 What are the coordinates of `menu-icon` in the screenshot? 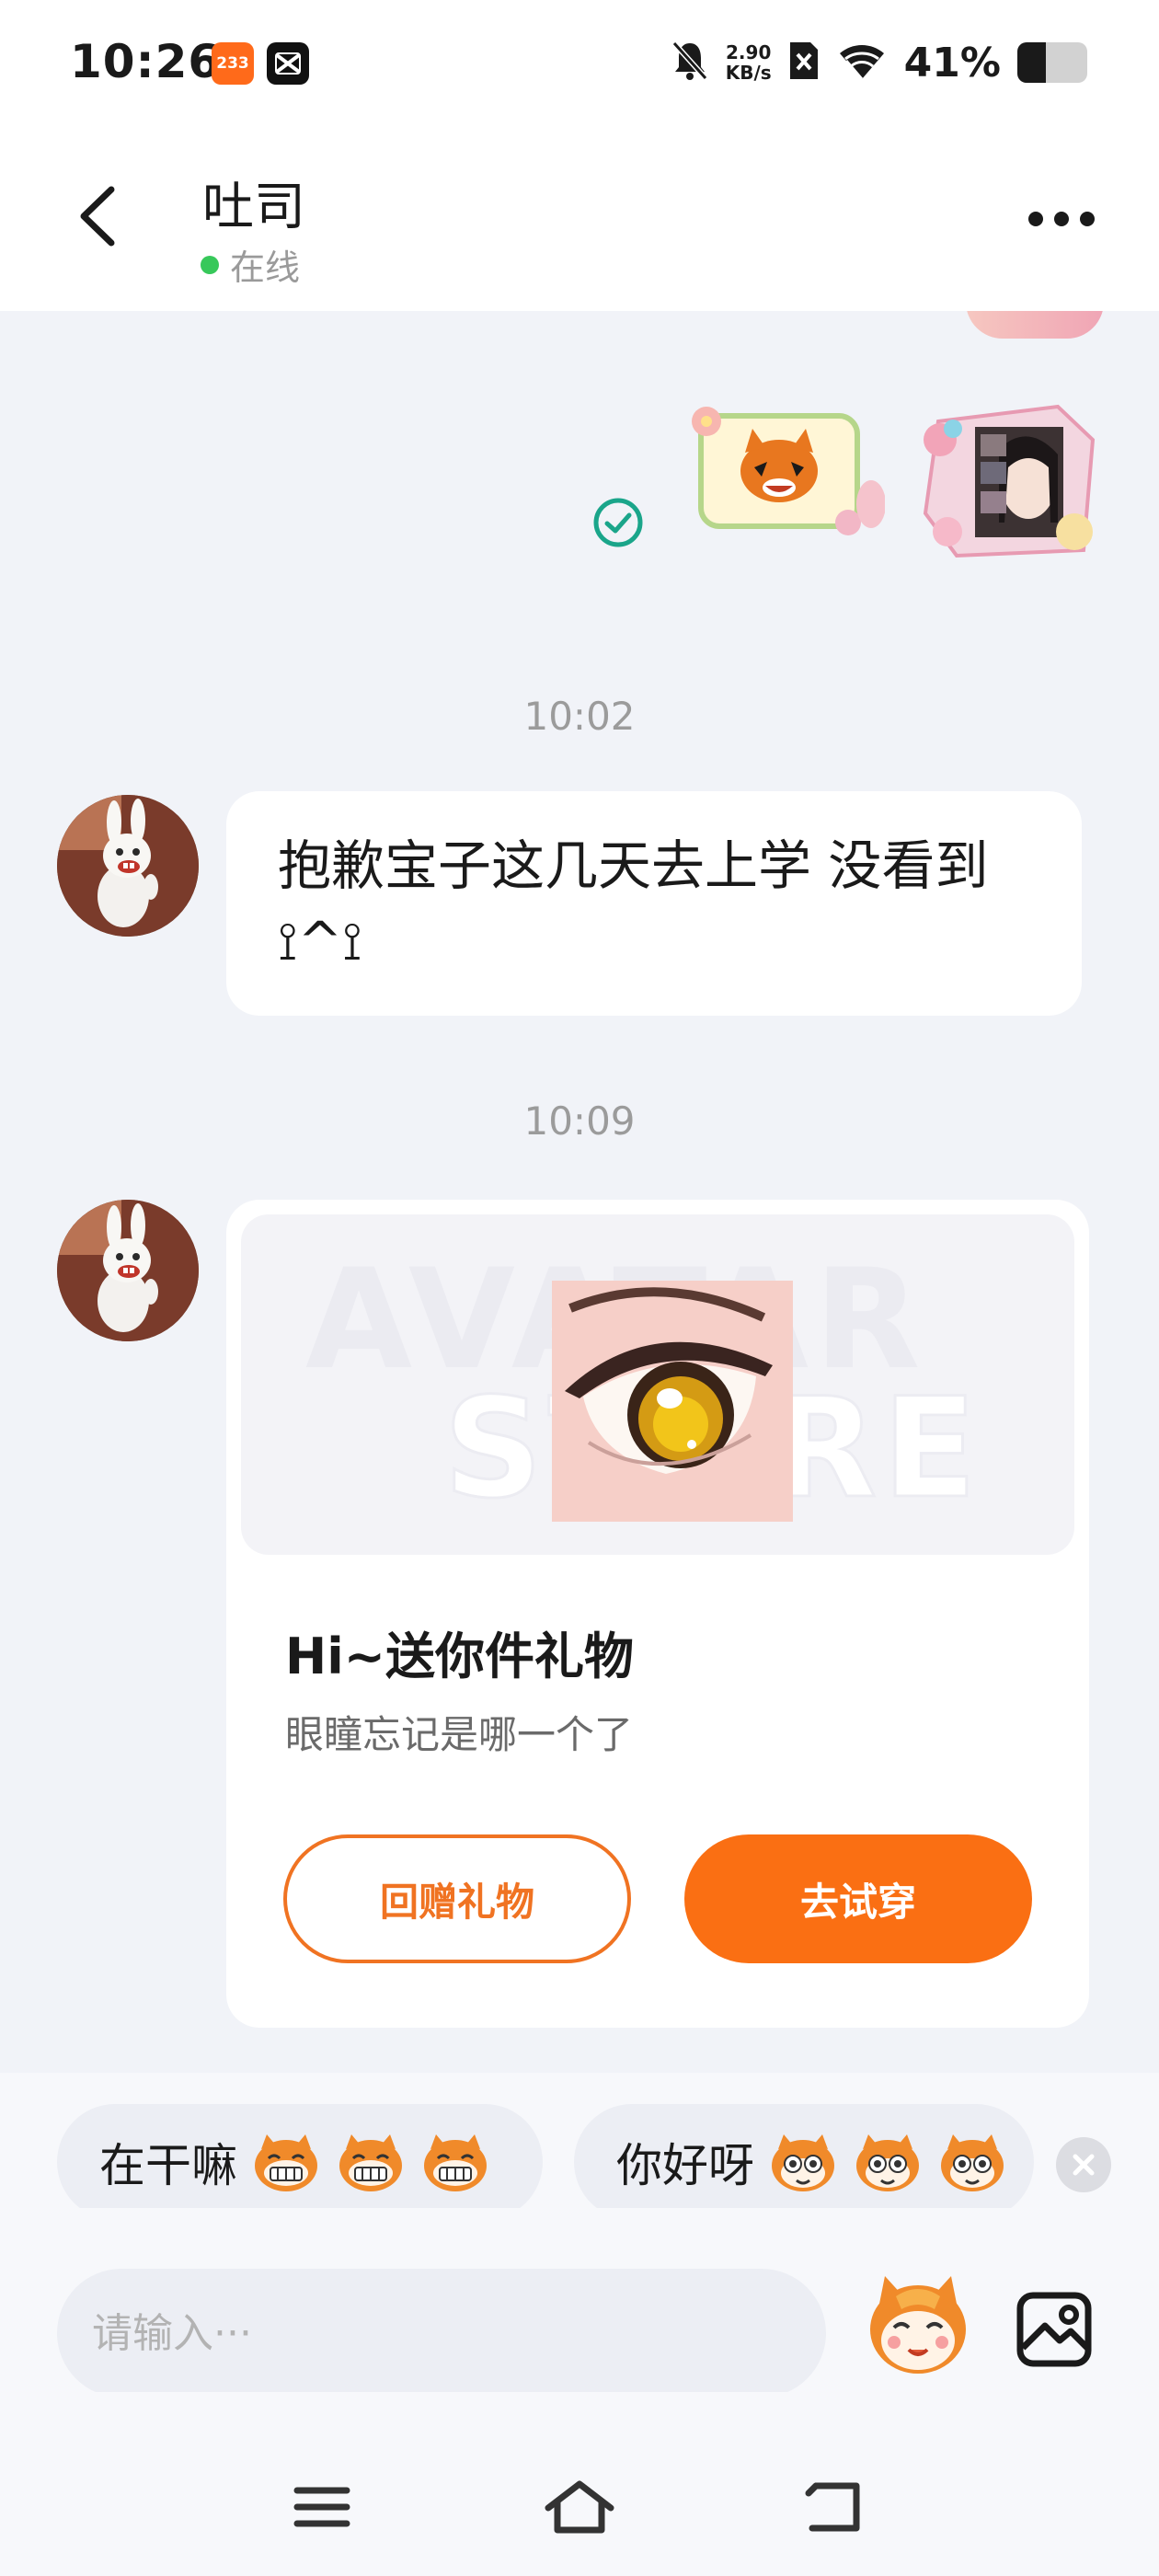 It's located at (321, 2507).